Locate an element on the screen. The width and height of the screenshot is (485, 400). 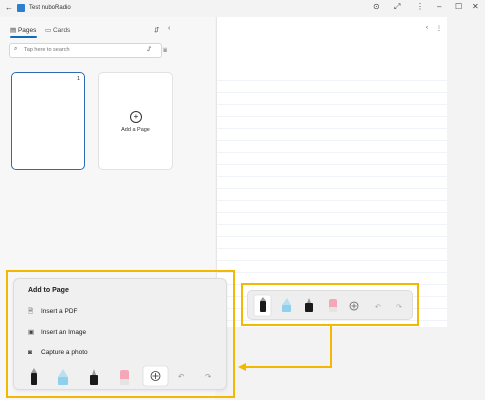
connector-line-horizontal is located at coordinates (288, 367).